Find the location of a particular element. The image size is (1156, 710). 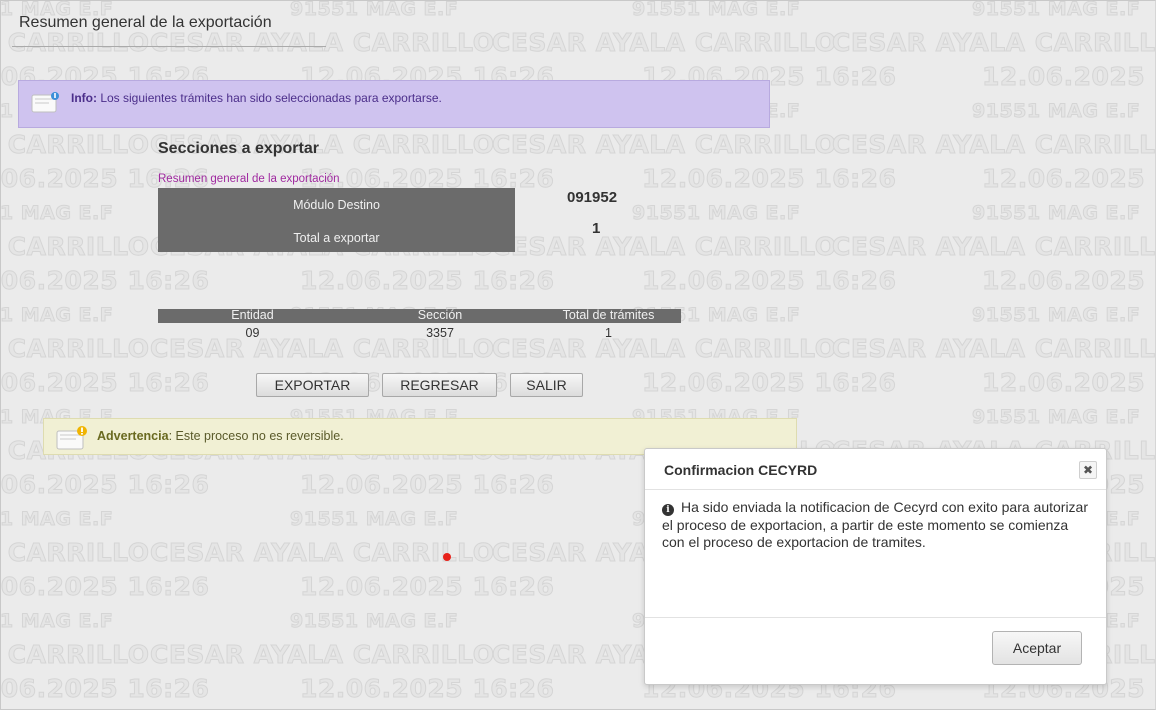

dialog-footer-divider is located at coordinates (875, 617).